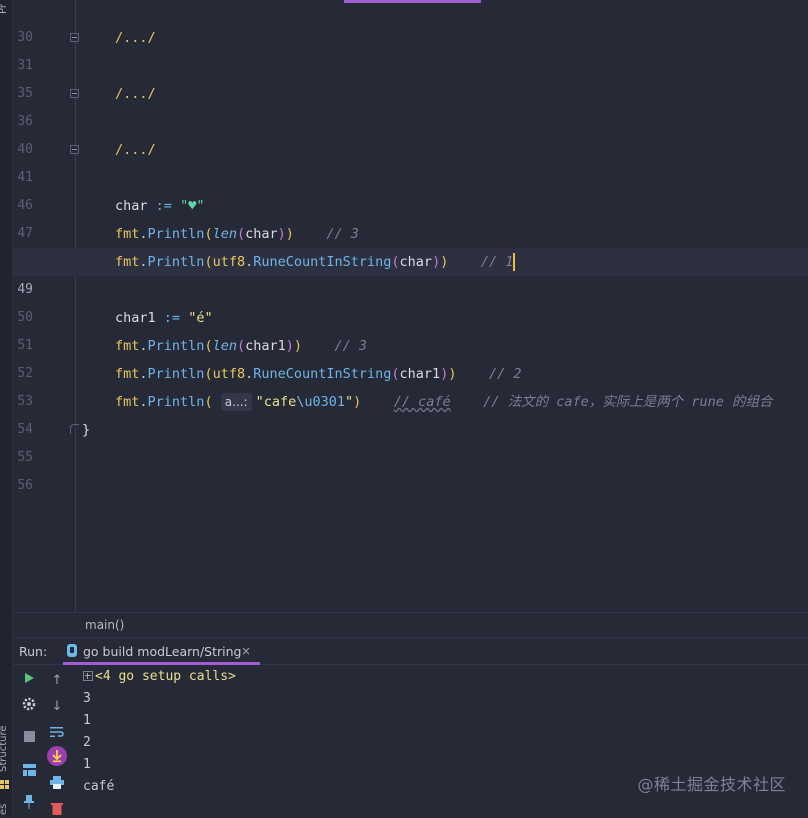 This screenshot has width=808, height=818. What do you see at coordinates (410, 468) in the screenshot?
I see `code-line-56: 56` at bounding box center [410, 468].